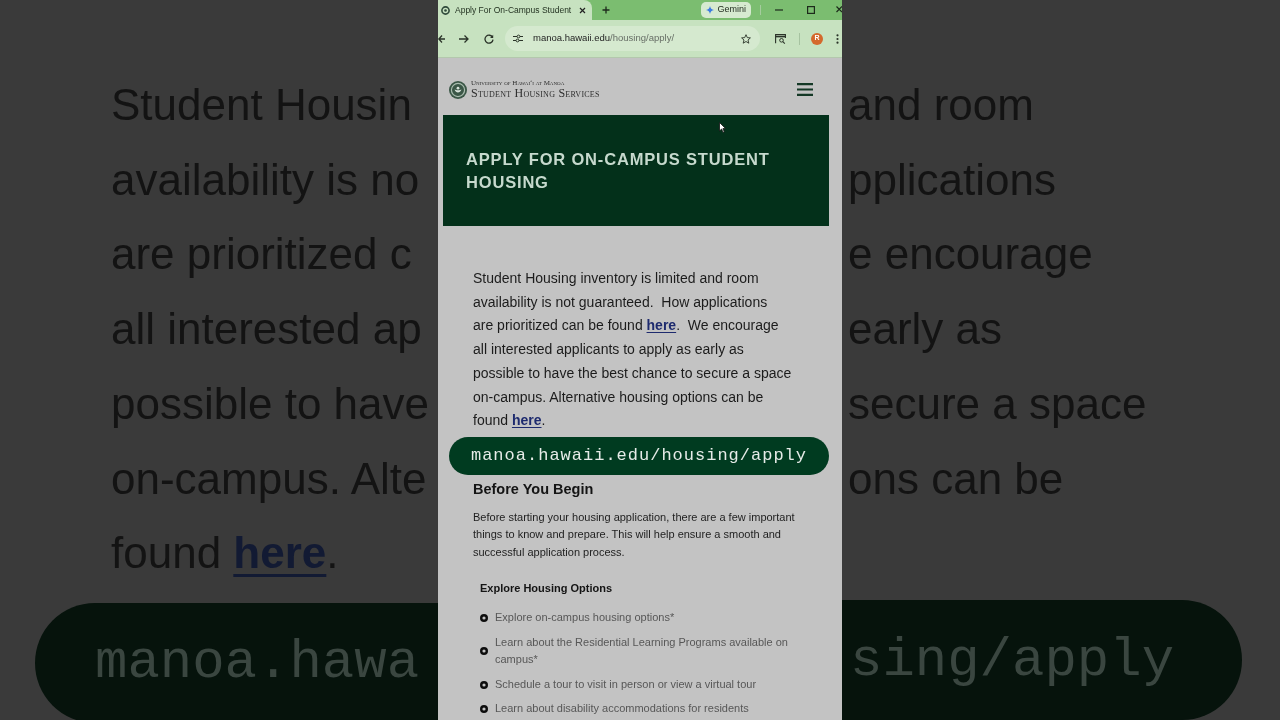 The width and height of the screenshot is (1280, 720). I want to click on close-window-icon, so click(839, 10).